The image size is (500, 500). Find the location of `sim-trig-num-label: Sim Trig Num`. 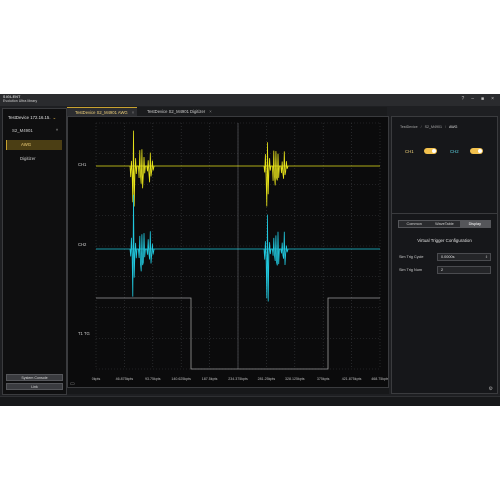

sim-trig-num-label: Sim Trig Num is located at coordinates (410, 270).